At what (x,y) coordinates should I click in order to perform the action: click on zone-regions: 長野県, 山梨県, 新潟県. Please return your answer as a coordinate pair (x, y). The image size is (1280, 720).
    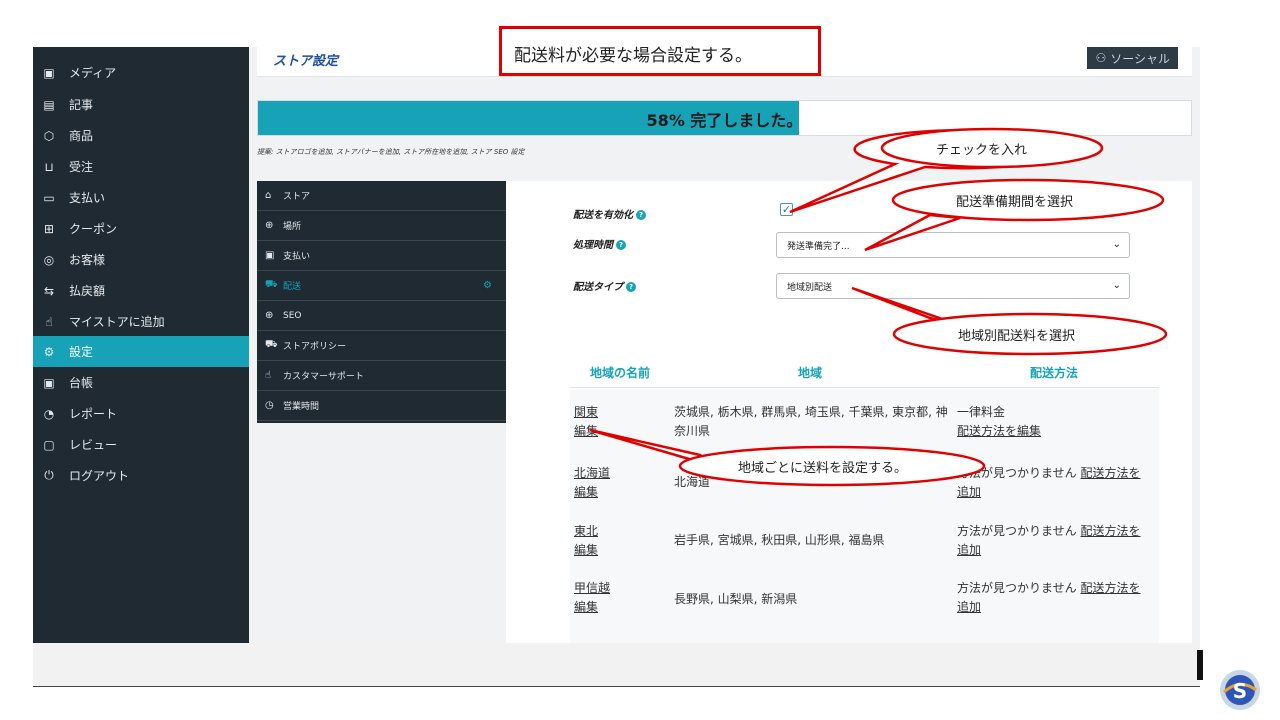
    Looking at the image, I should click on (736, 599).